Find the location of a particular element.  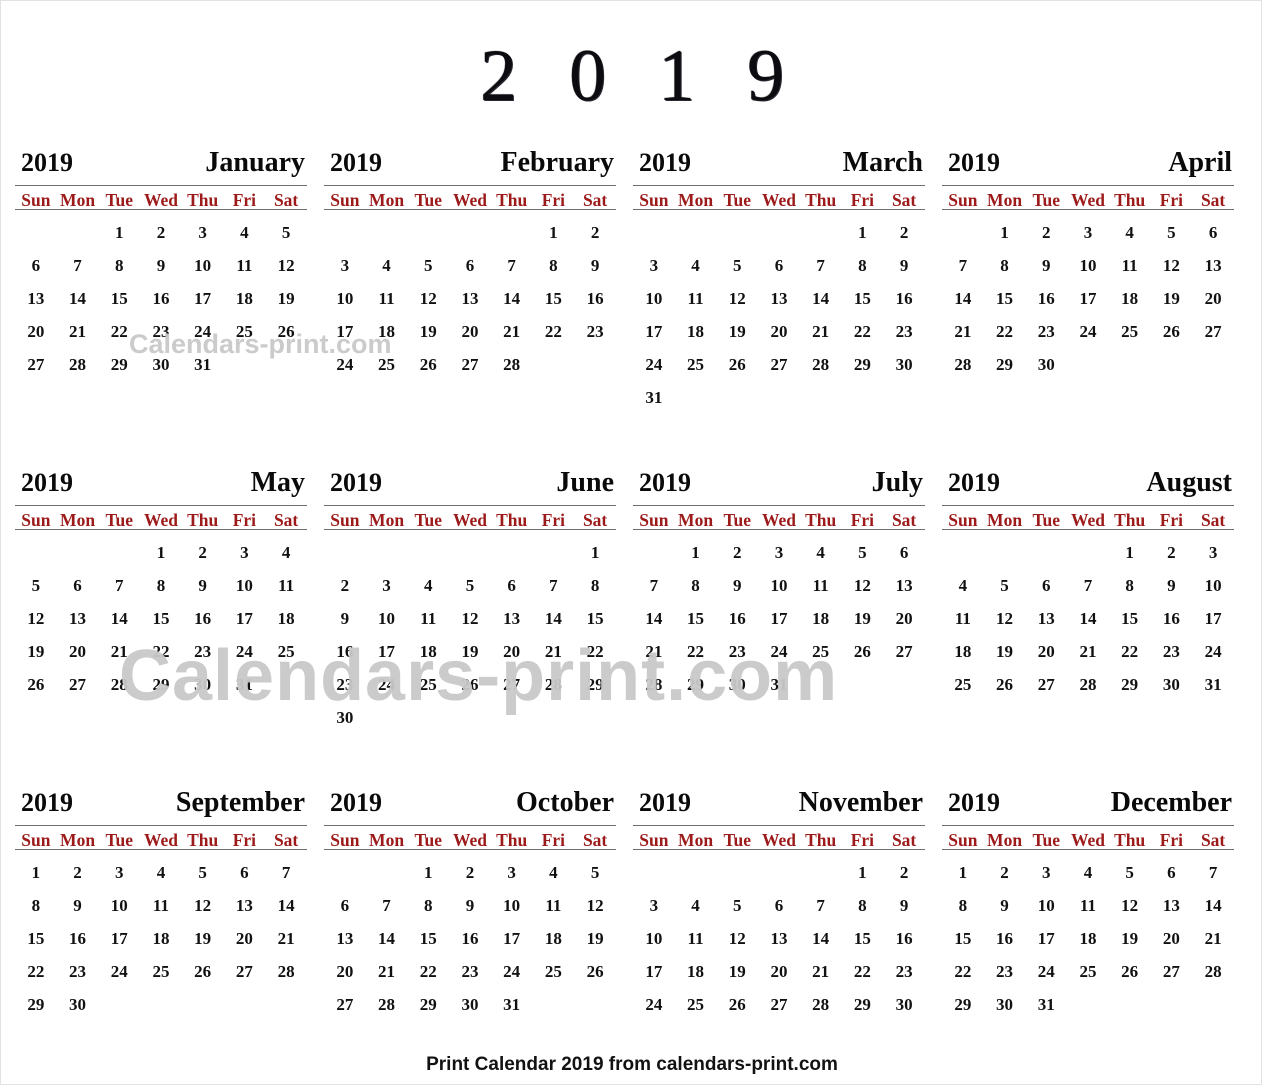

day-cell: 21 is located at coordinates (119, 651).